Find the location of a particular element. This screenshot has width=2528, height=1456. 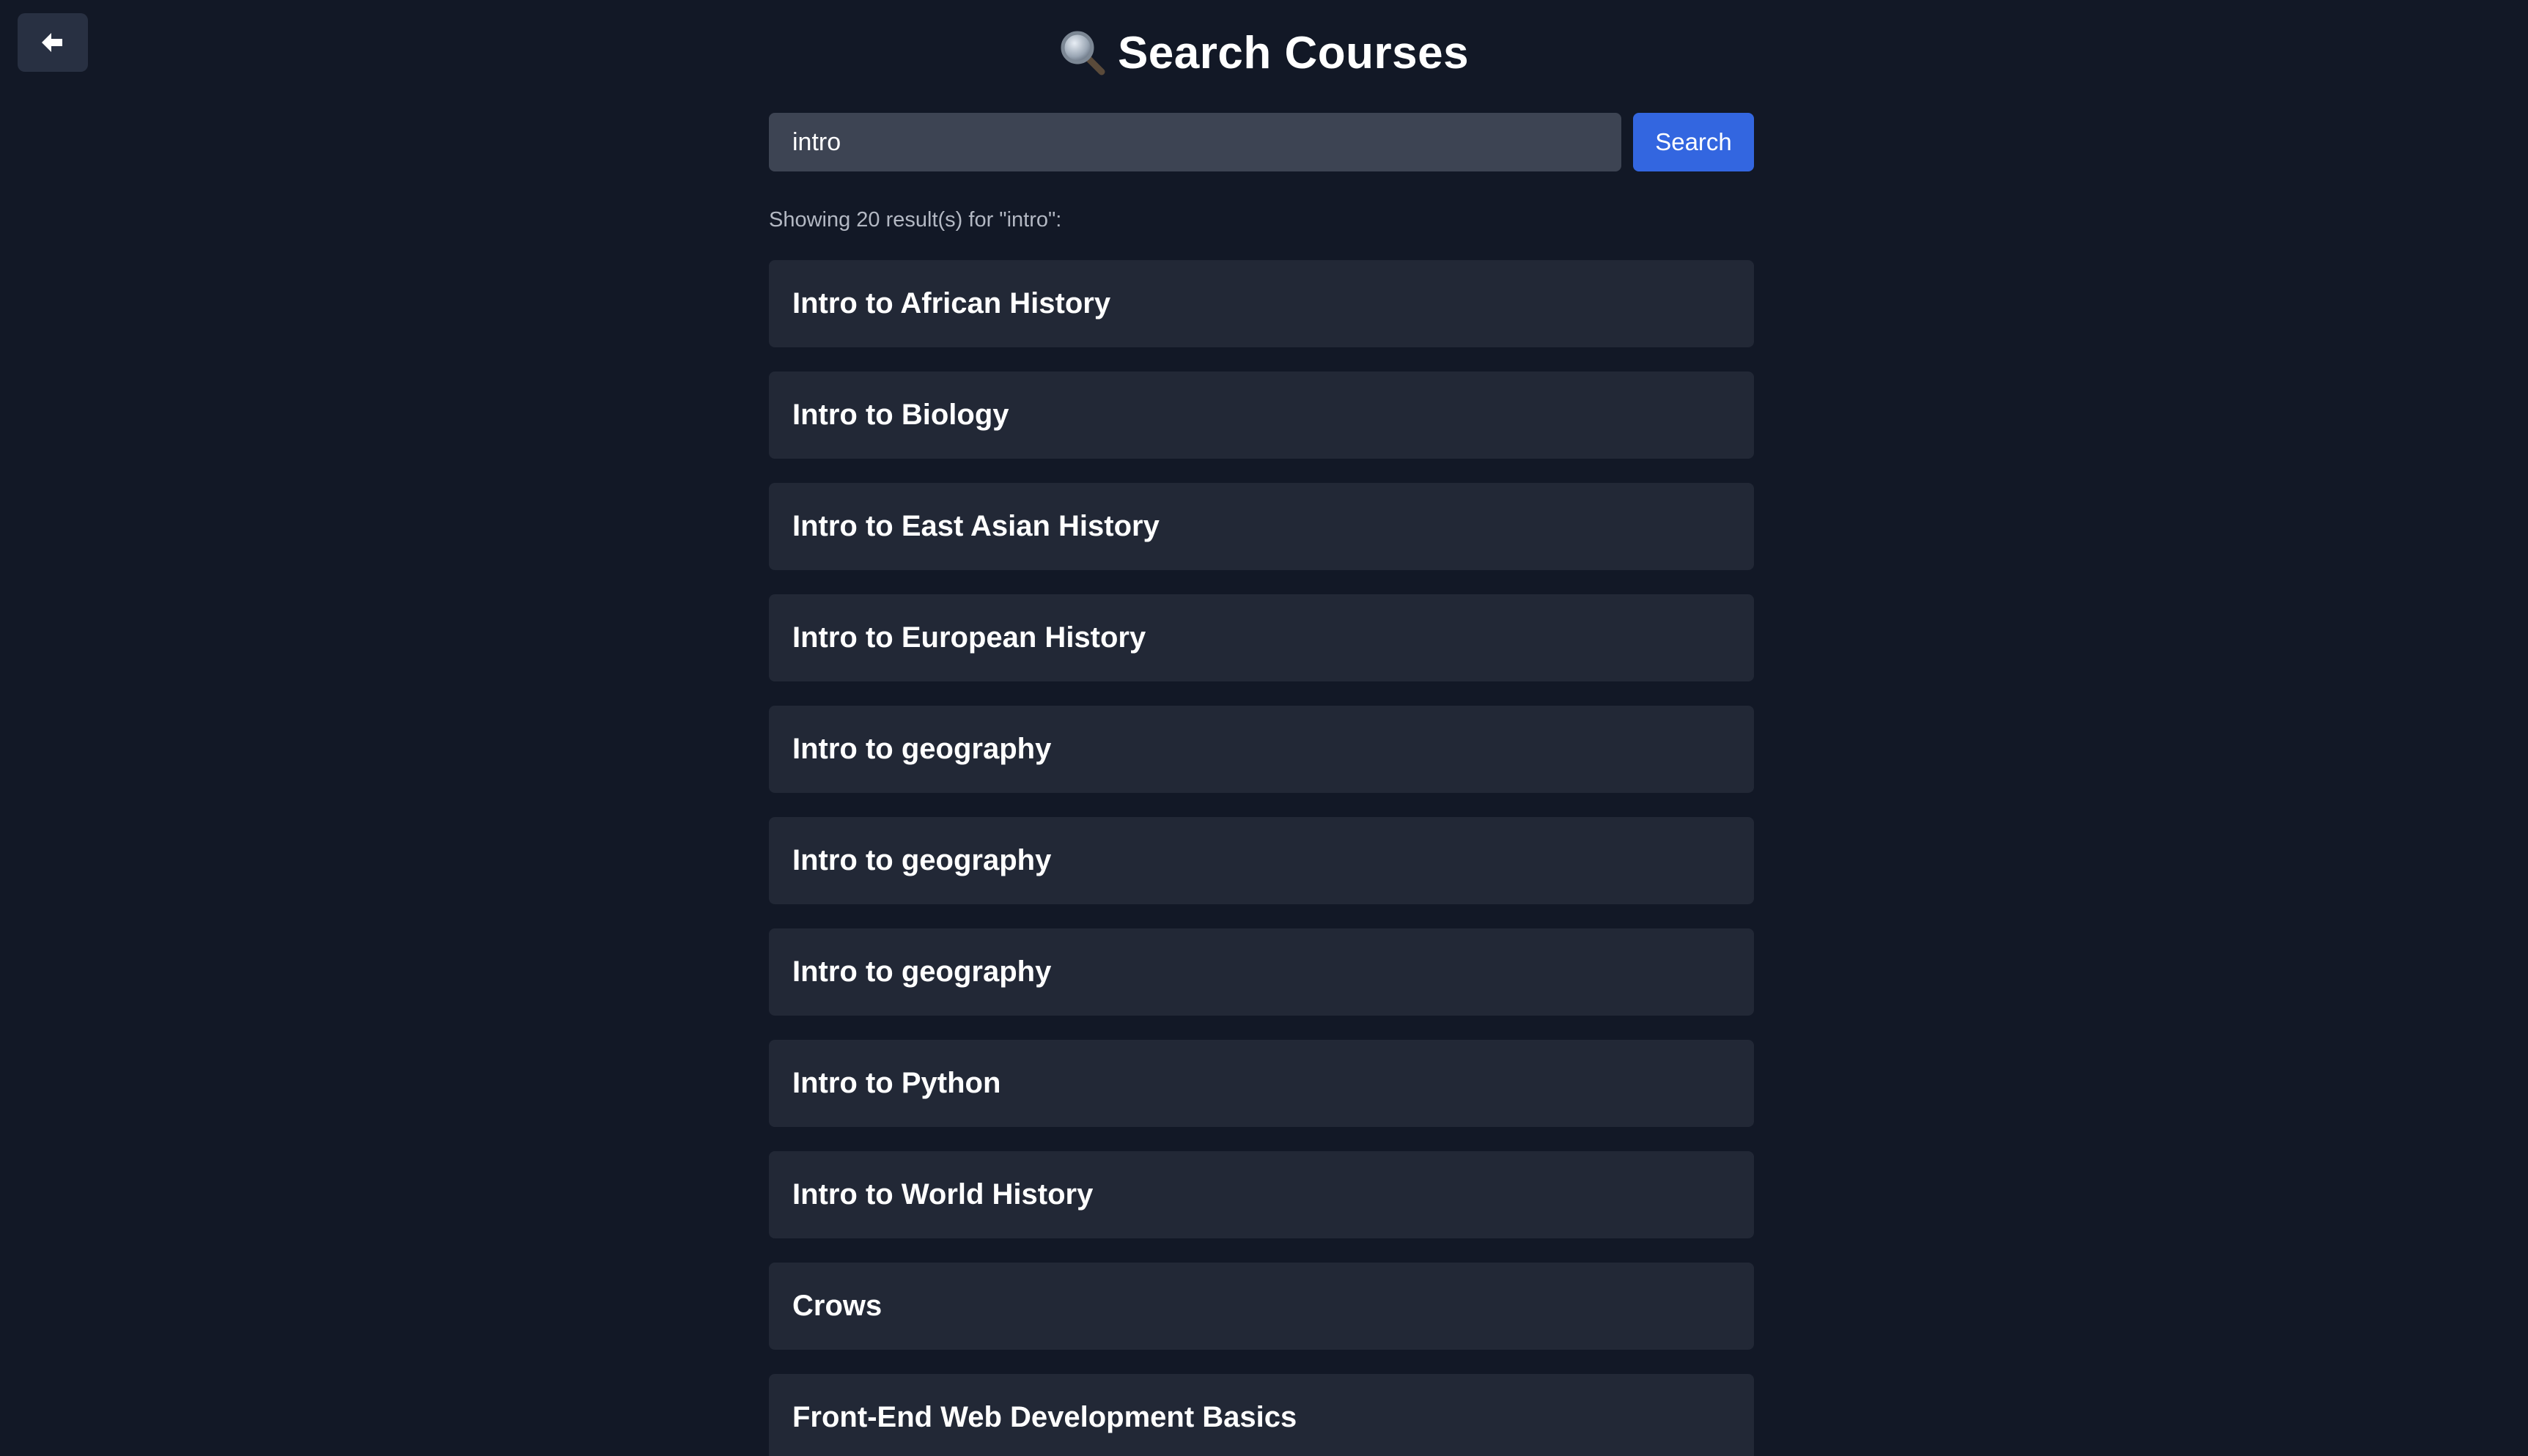

page-title: Search Courses is located at coordinates (1294, 52).